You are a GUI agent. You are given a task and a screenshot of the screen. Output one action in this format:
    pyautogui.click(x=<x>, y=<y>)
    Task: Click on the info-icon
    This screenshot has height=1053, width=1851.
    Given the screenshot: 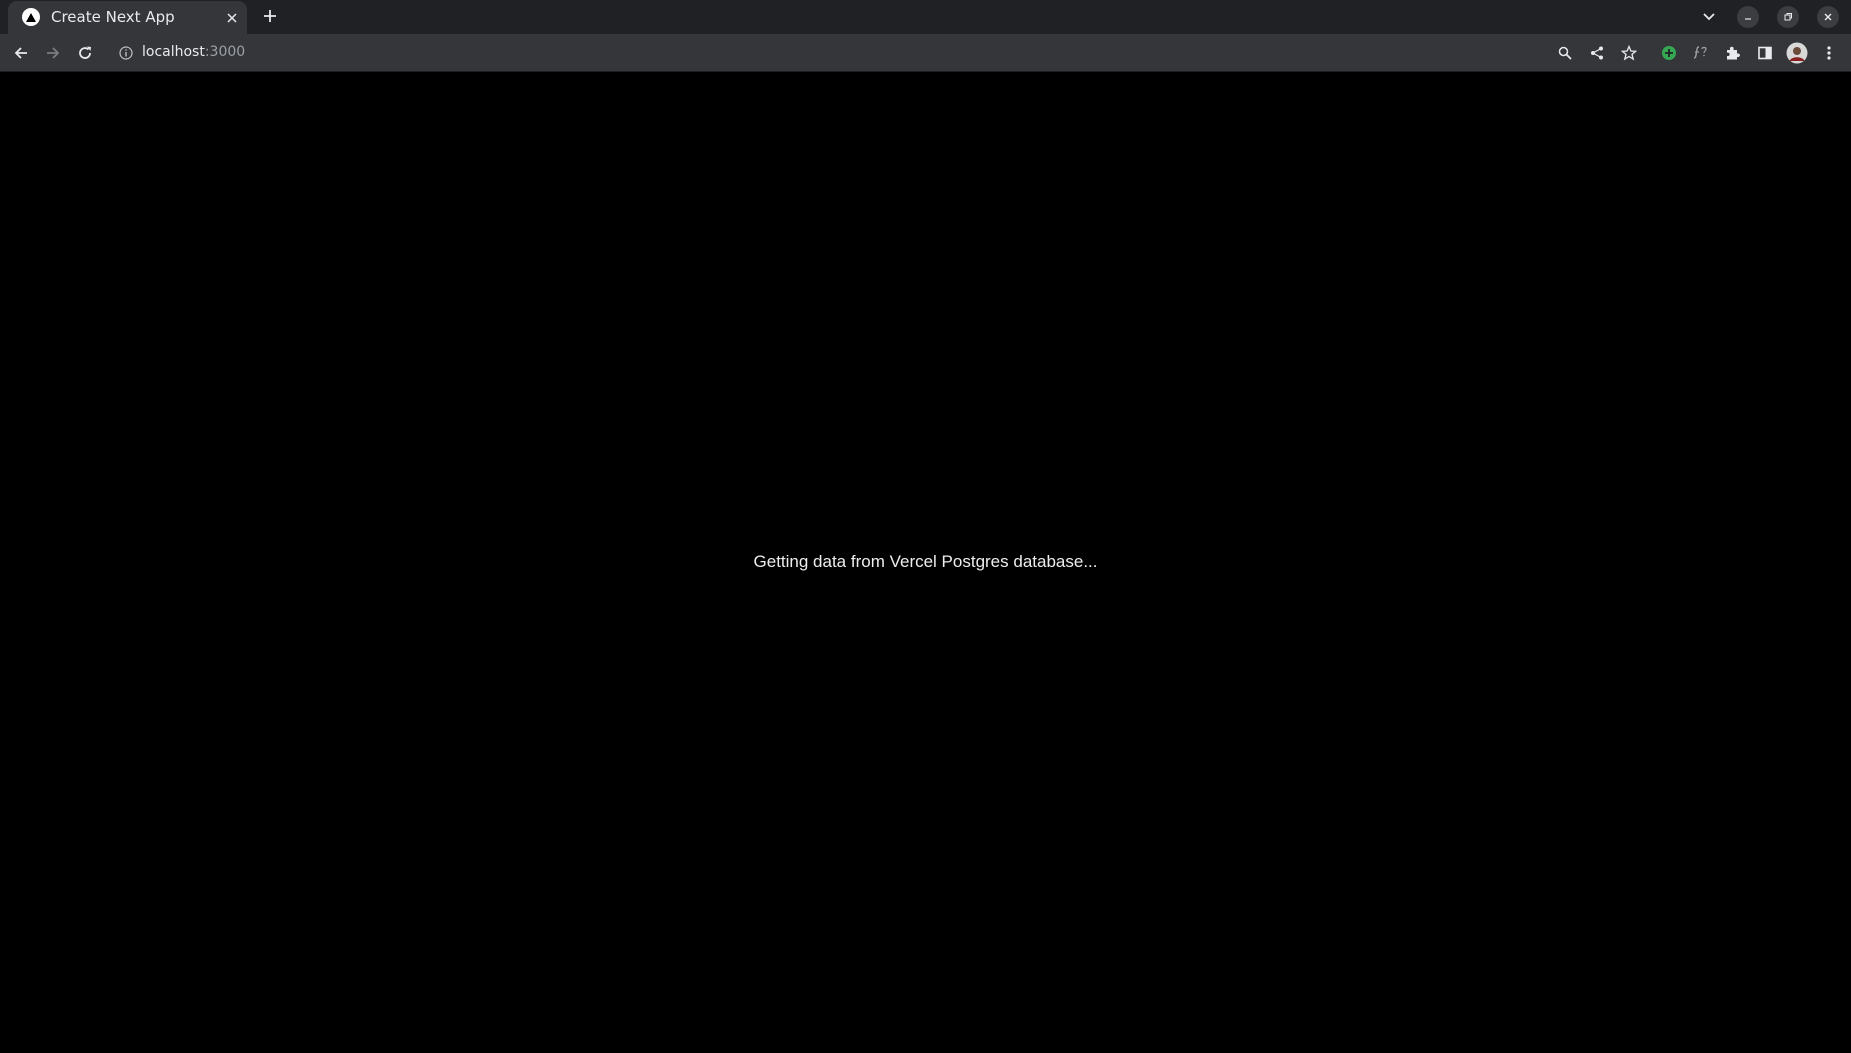 What is the action you would take?
    pyautogui.click(x=126, y=53)
    